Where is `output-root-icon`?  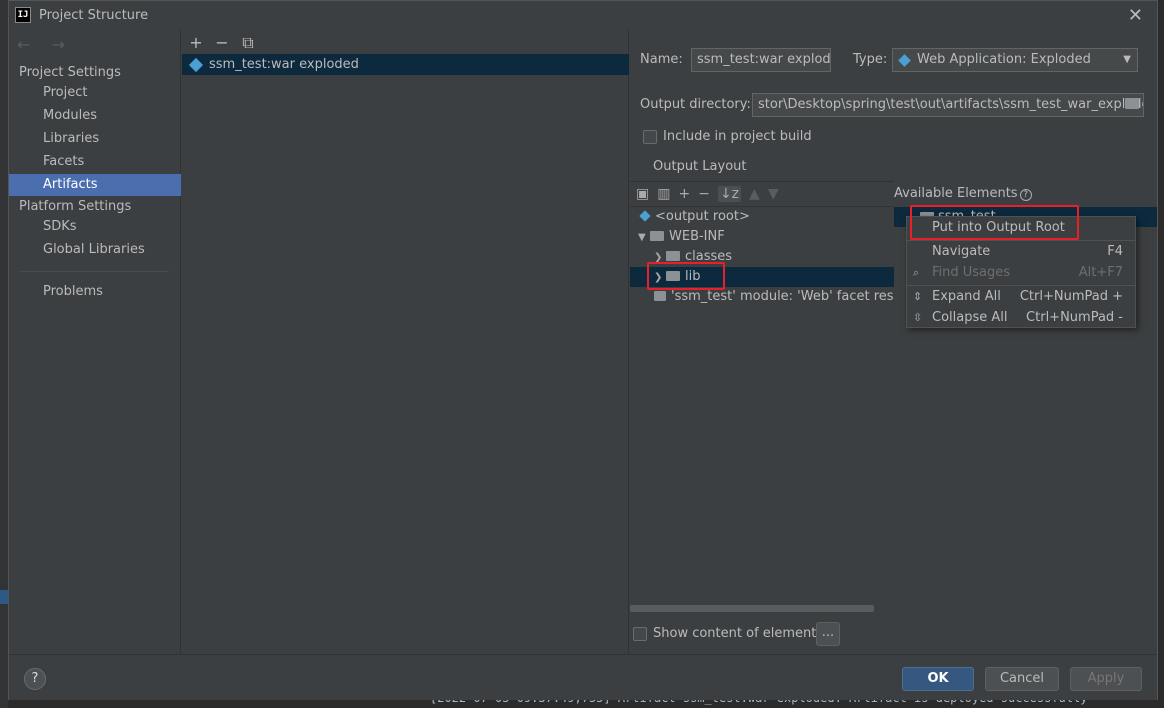 output-root-icon is located at coordinates (645, 216).